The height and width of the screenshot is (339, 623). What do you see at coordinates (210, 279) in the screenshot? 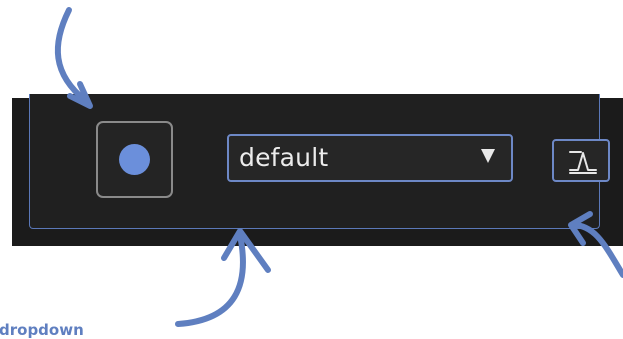
I see `dropdown-annotation-arrow` at bounding box center [210, 279].